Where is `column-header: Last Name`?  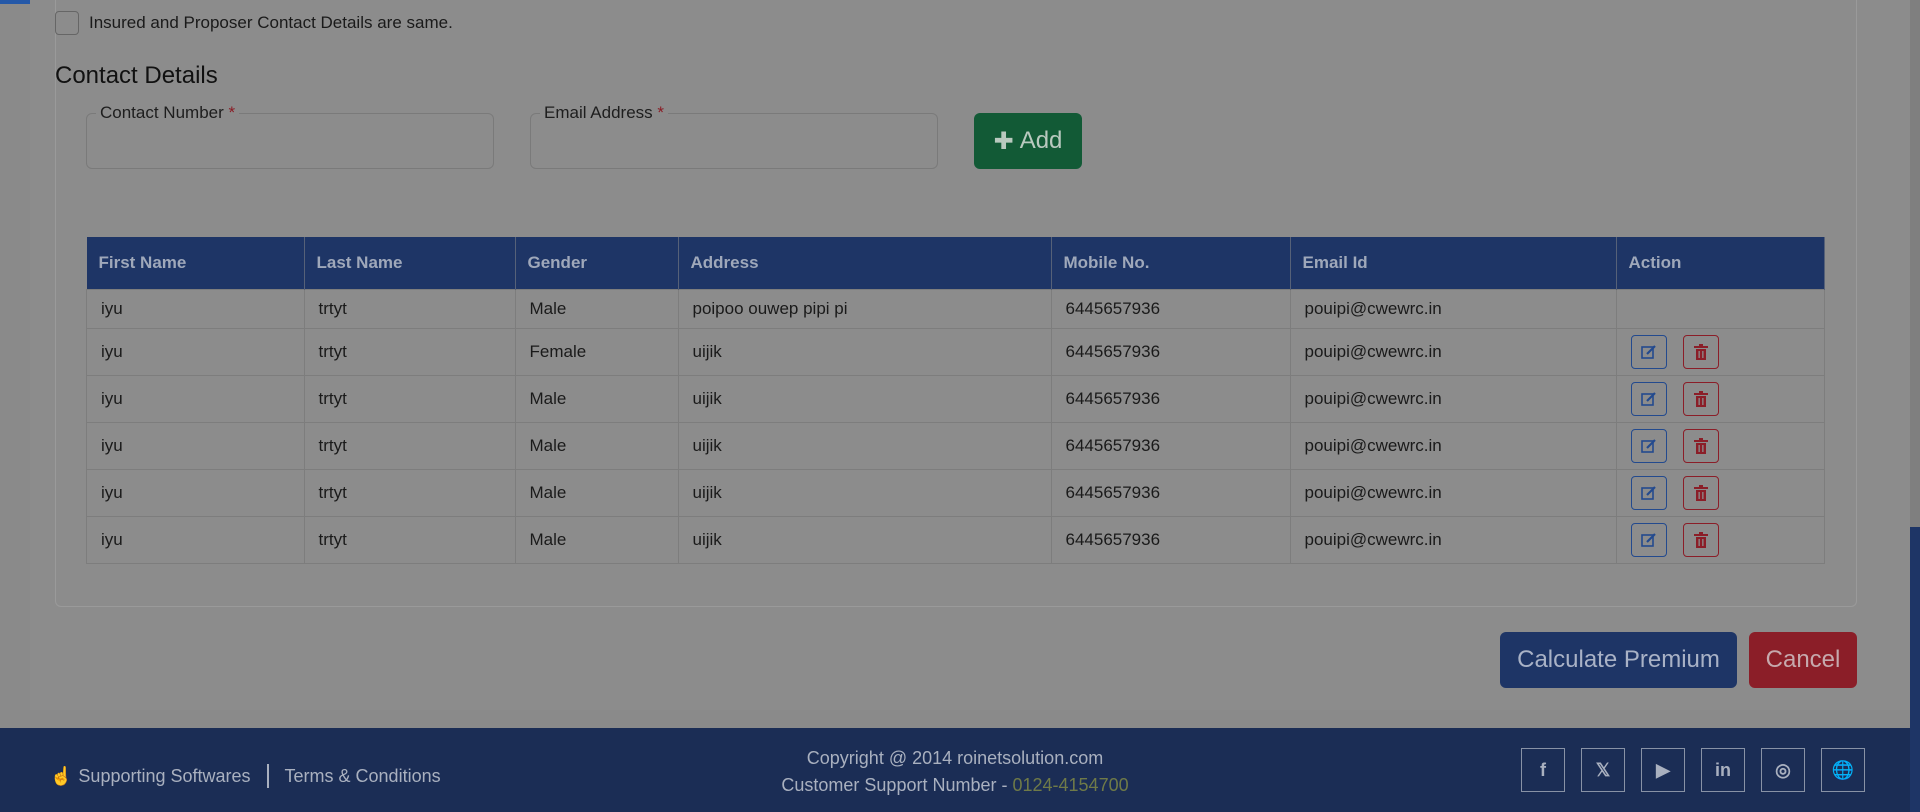
column-header: Last Name is located at coordinates (410, 263).